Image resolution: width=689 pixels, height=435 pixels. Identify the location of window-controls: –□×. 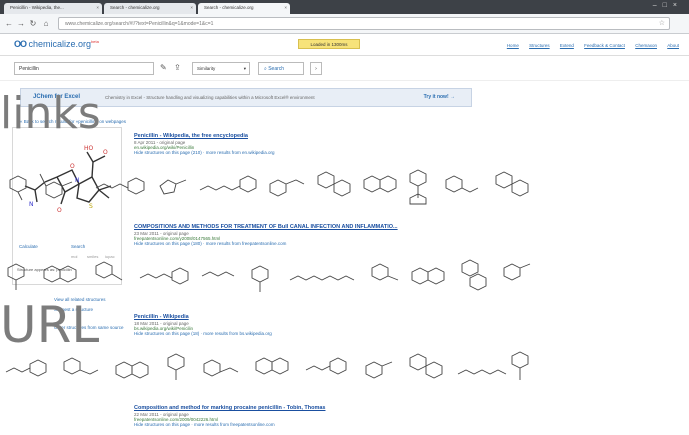
(668, 5).